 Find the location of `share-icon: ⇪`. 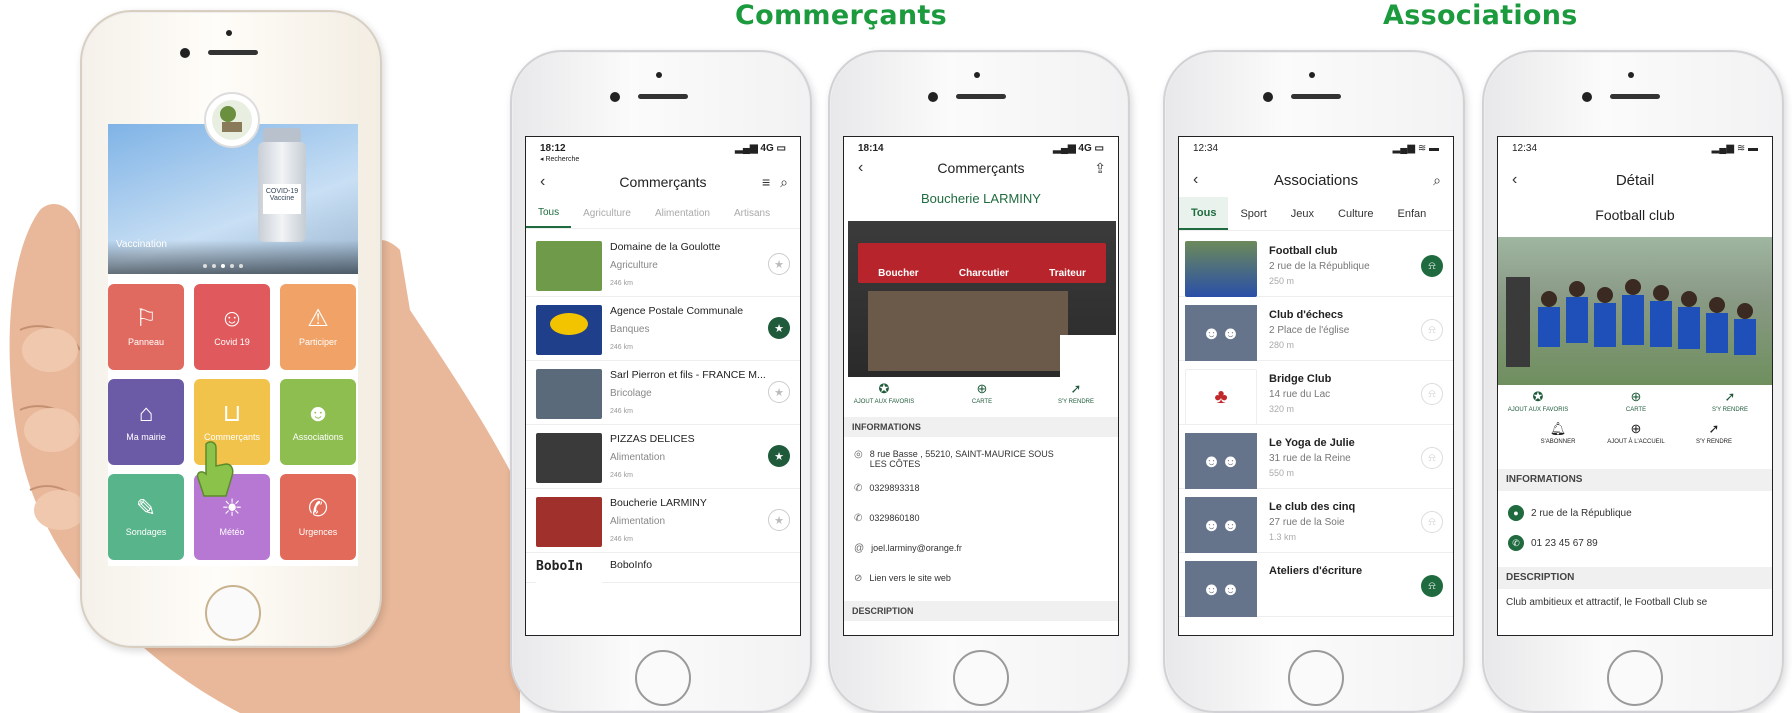

share-icon: ⇪ is located at coordinates (1100, 168).